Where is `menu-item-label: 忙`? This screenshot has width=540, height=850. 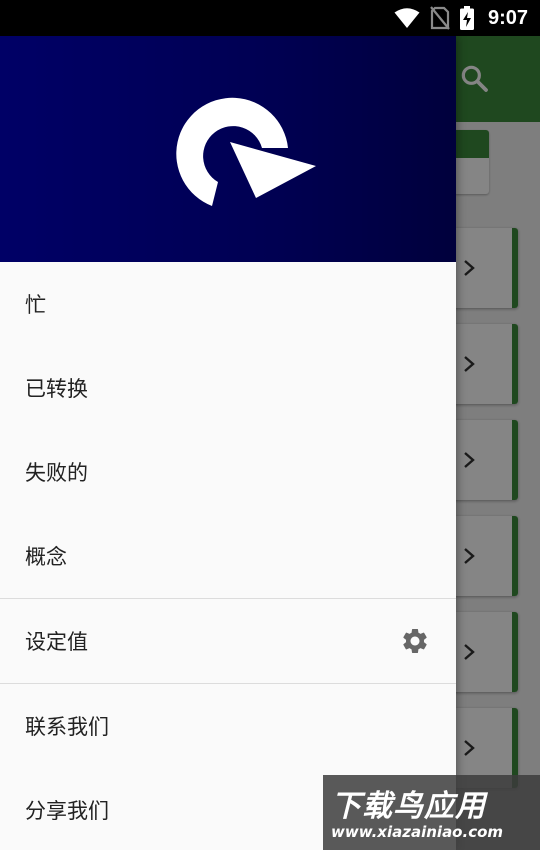
menu-item-label: 忙 is located at coordinates (35, 305).